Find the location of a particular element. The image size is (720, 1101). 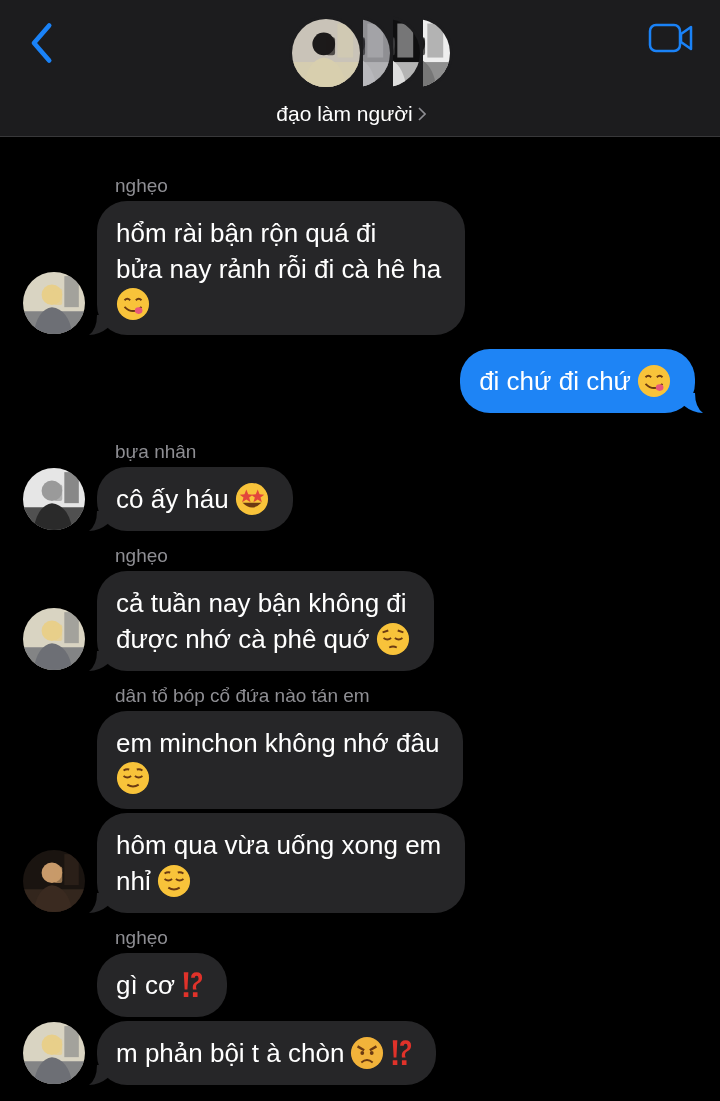

message-text: được nhớ cà phê quớ is located at coordinates (243, 639).